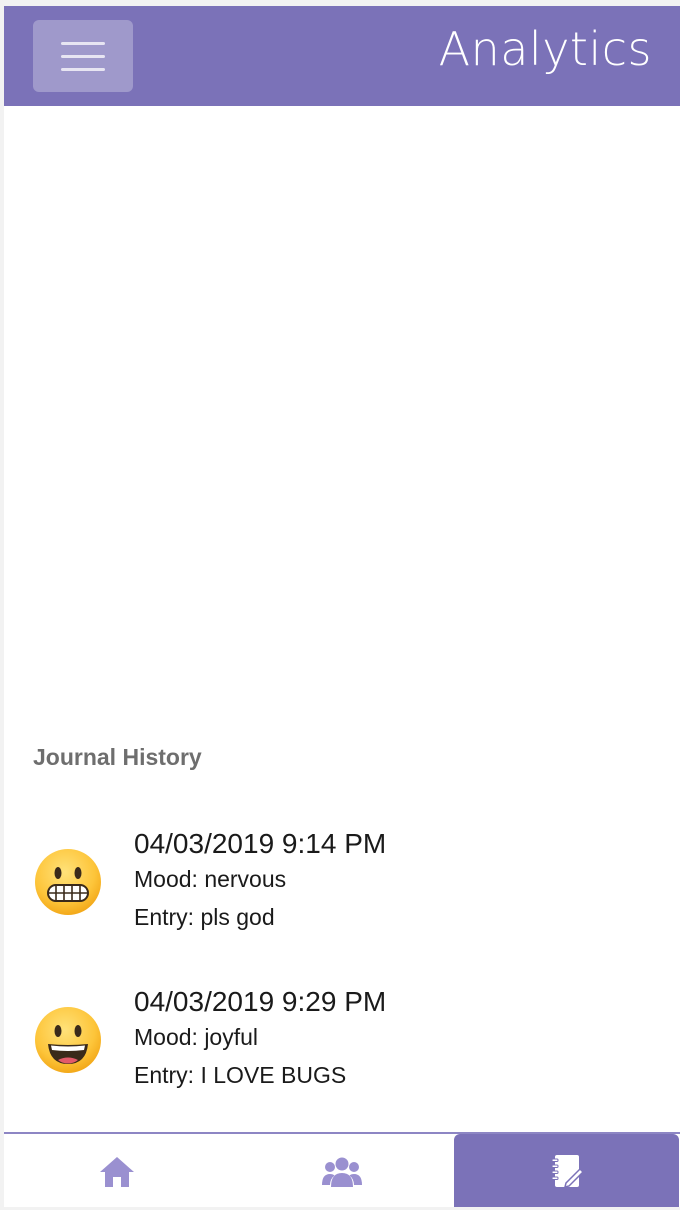 This screenshot has height=1210, width=680. I want to click on menu-button, so click(83, 56).